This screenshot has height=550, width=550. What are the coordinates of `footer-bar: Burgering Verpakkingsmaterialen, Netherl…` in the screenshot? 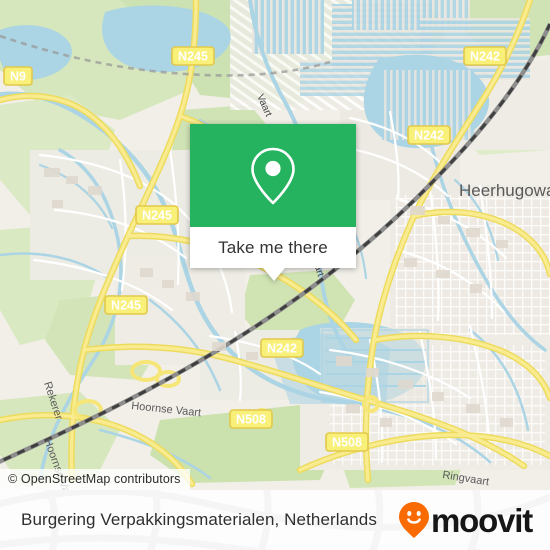 It's located at (275, 520).